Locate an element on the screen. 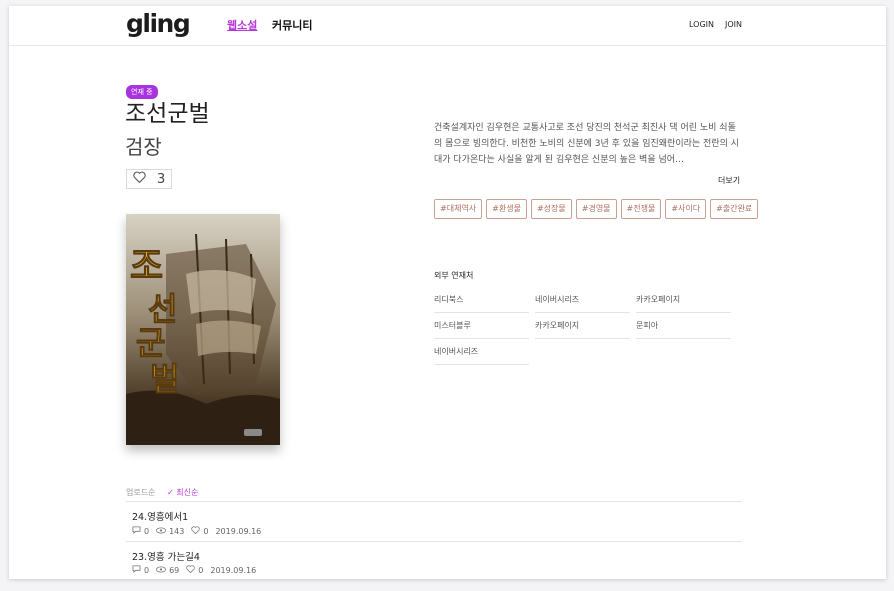 This screenshot has width=894, height=591. episode-title: 23.영흥 가는길4 is located at coordinates (166, 556).